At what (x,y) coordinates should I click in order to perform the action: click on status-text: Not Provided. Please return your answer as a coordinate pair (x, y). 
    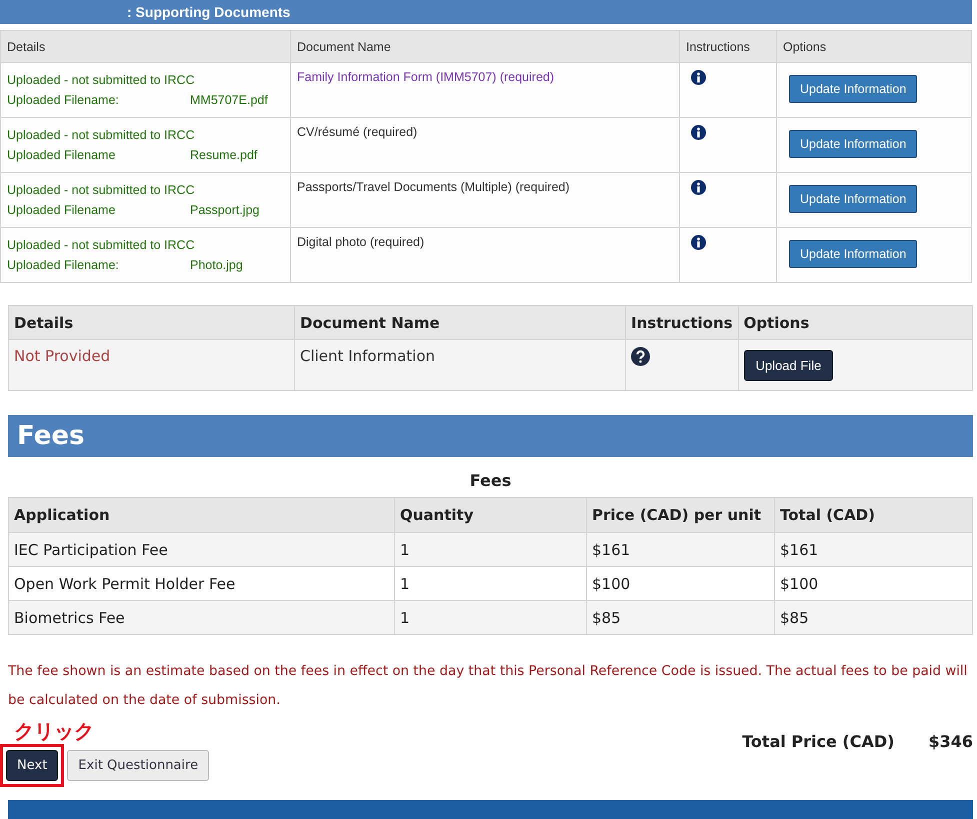
    Looking at the image, I should click on (62, 356).